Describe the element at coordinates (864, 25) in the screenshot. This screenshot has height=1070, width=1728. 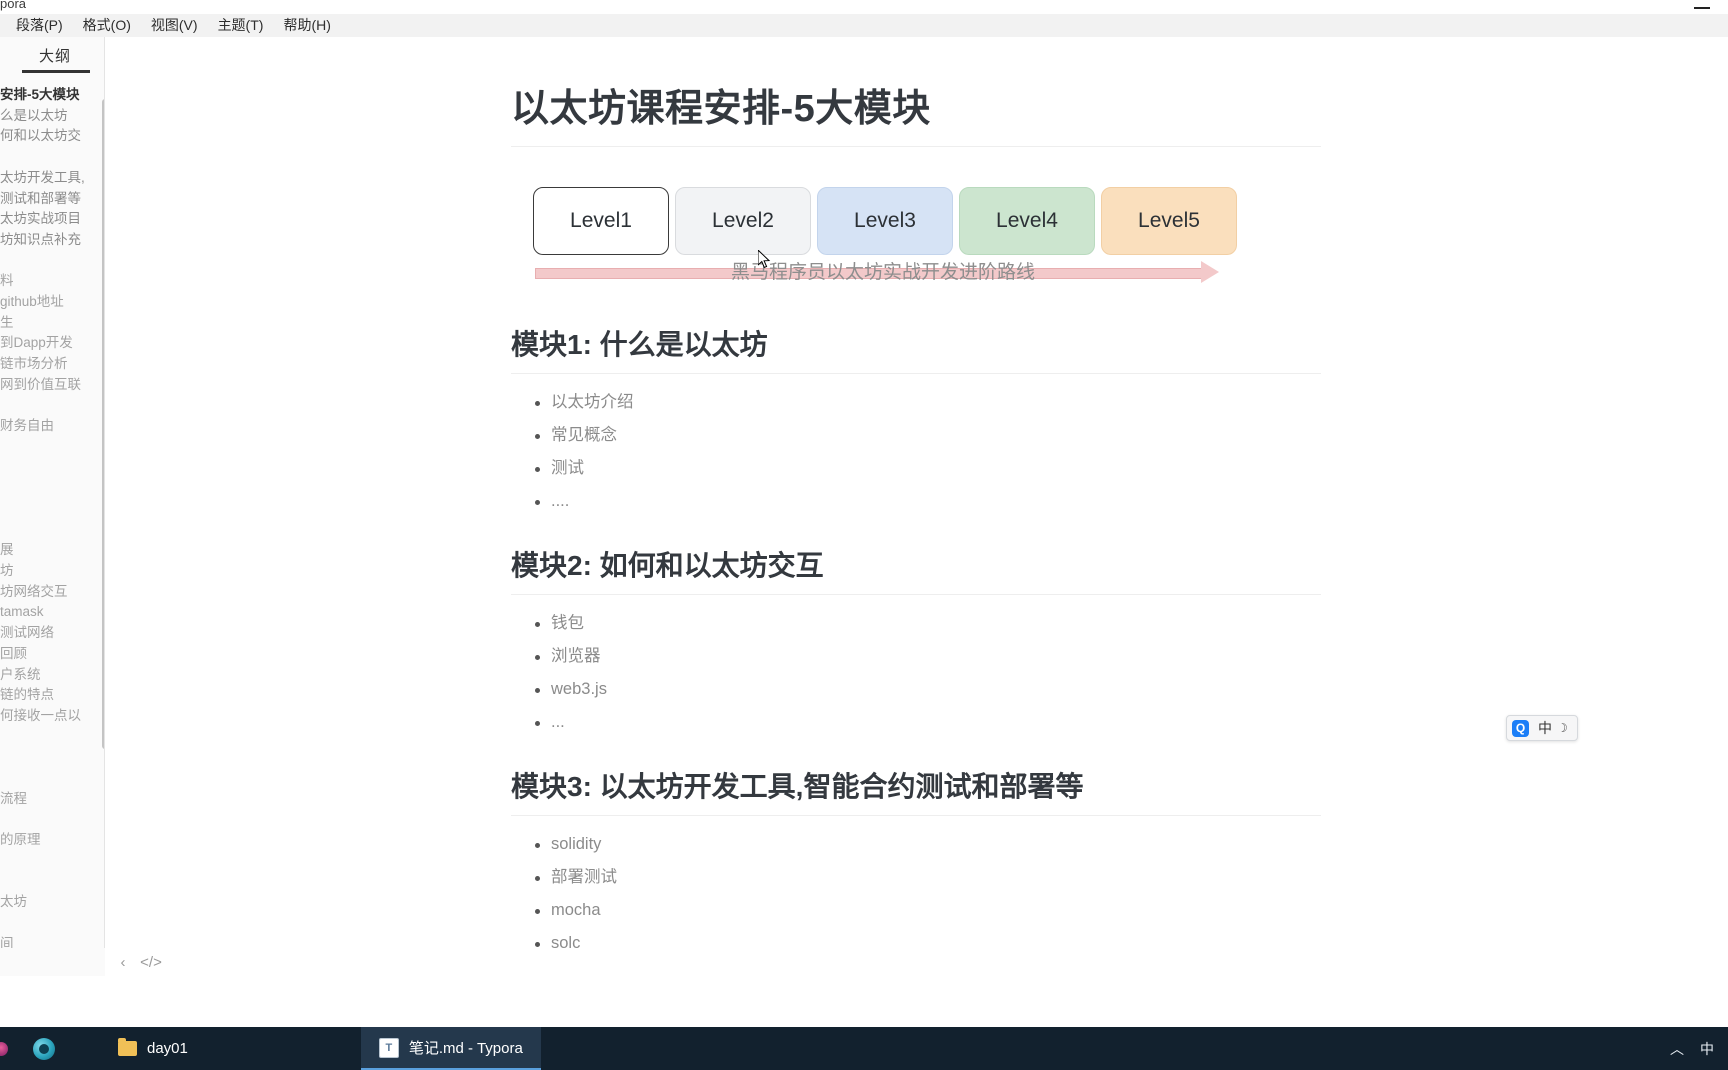
I see `menubar: 段落(P) 格式(O) 视图(V) 主题(T) 帮助(H)` at that location.